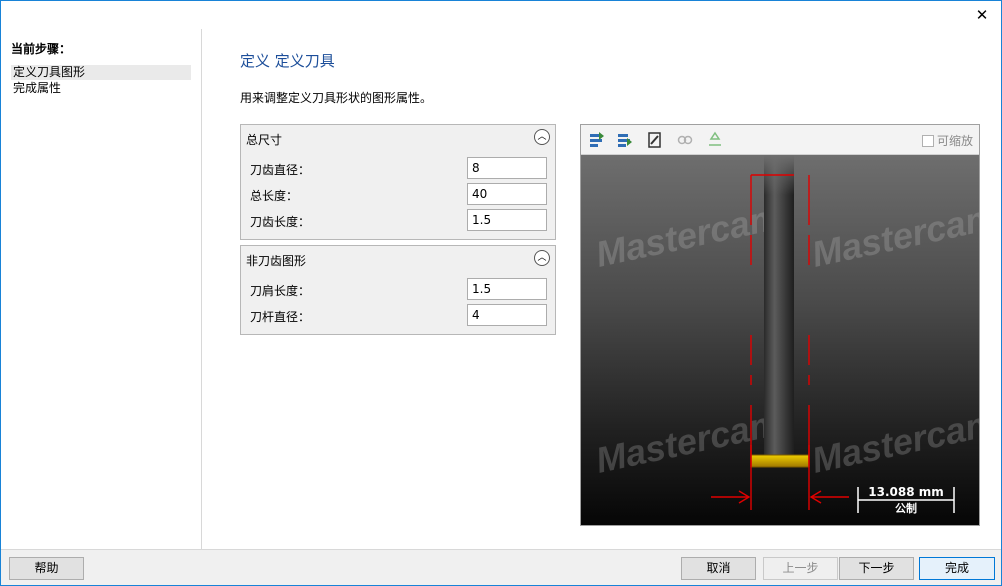  Describe the element at coordinates (507, 315) in the screenshot. I see `shank-diameter-input` at that location.